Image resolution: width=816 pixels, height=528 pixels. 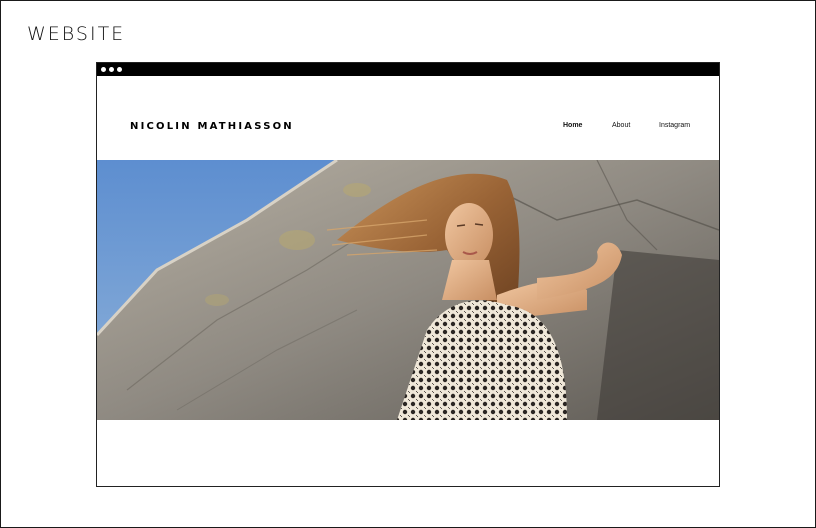 I want to click on page-footer-blank, so click(x=408, y=453).